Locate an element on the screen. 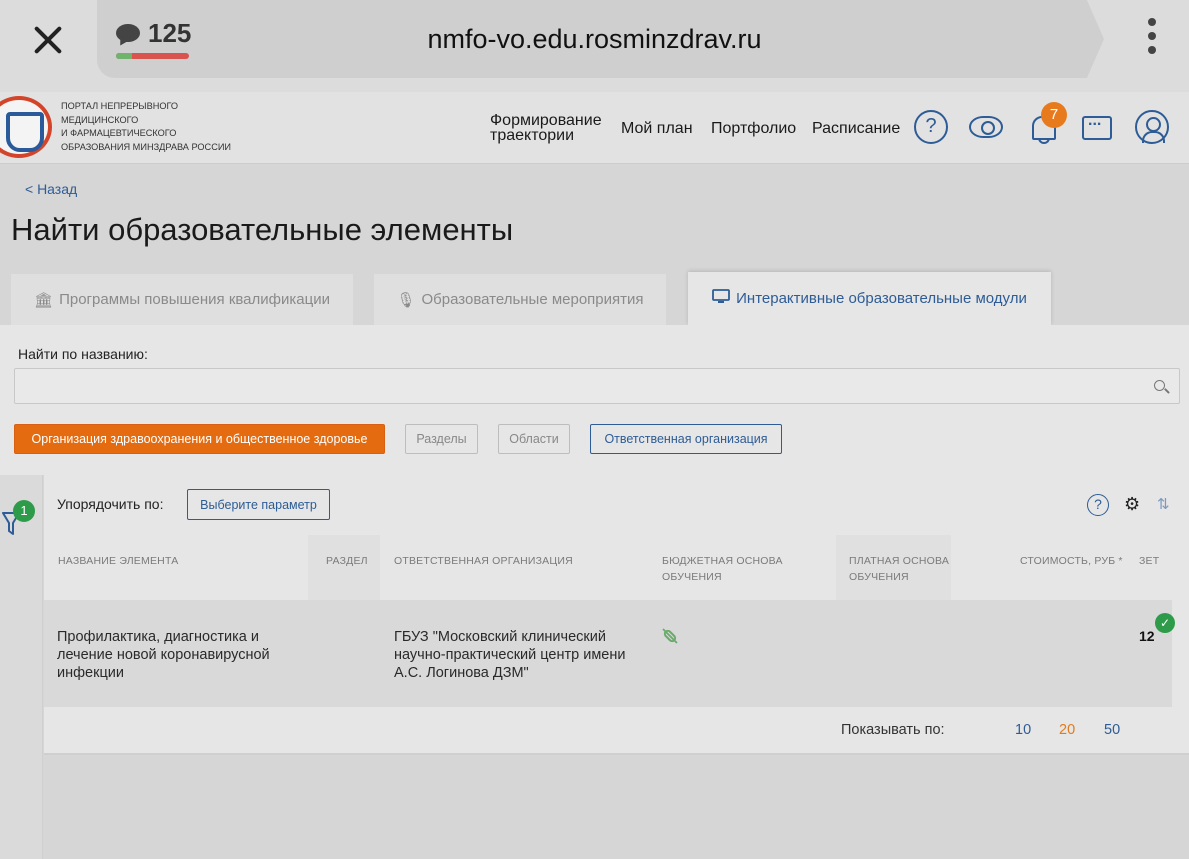 The width and height of the screenshot is (1189, 859). microphone-icon: 🎙 is located at coordinates (406, 300).